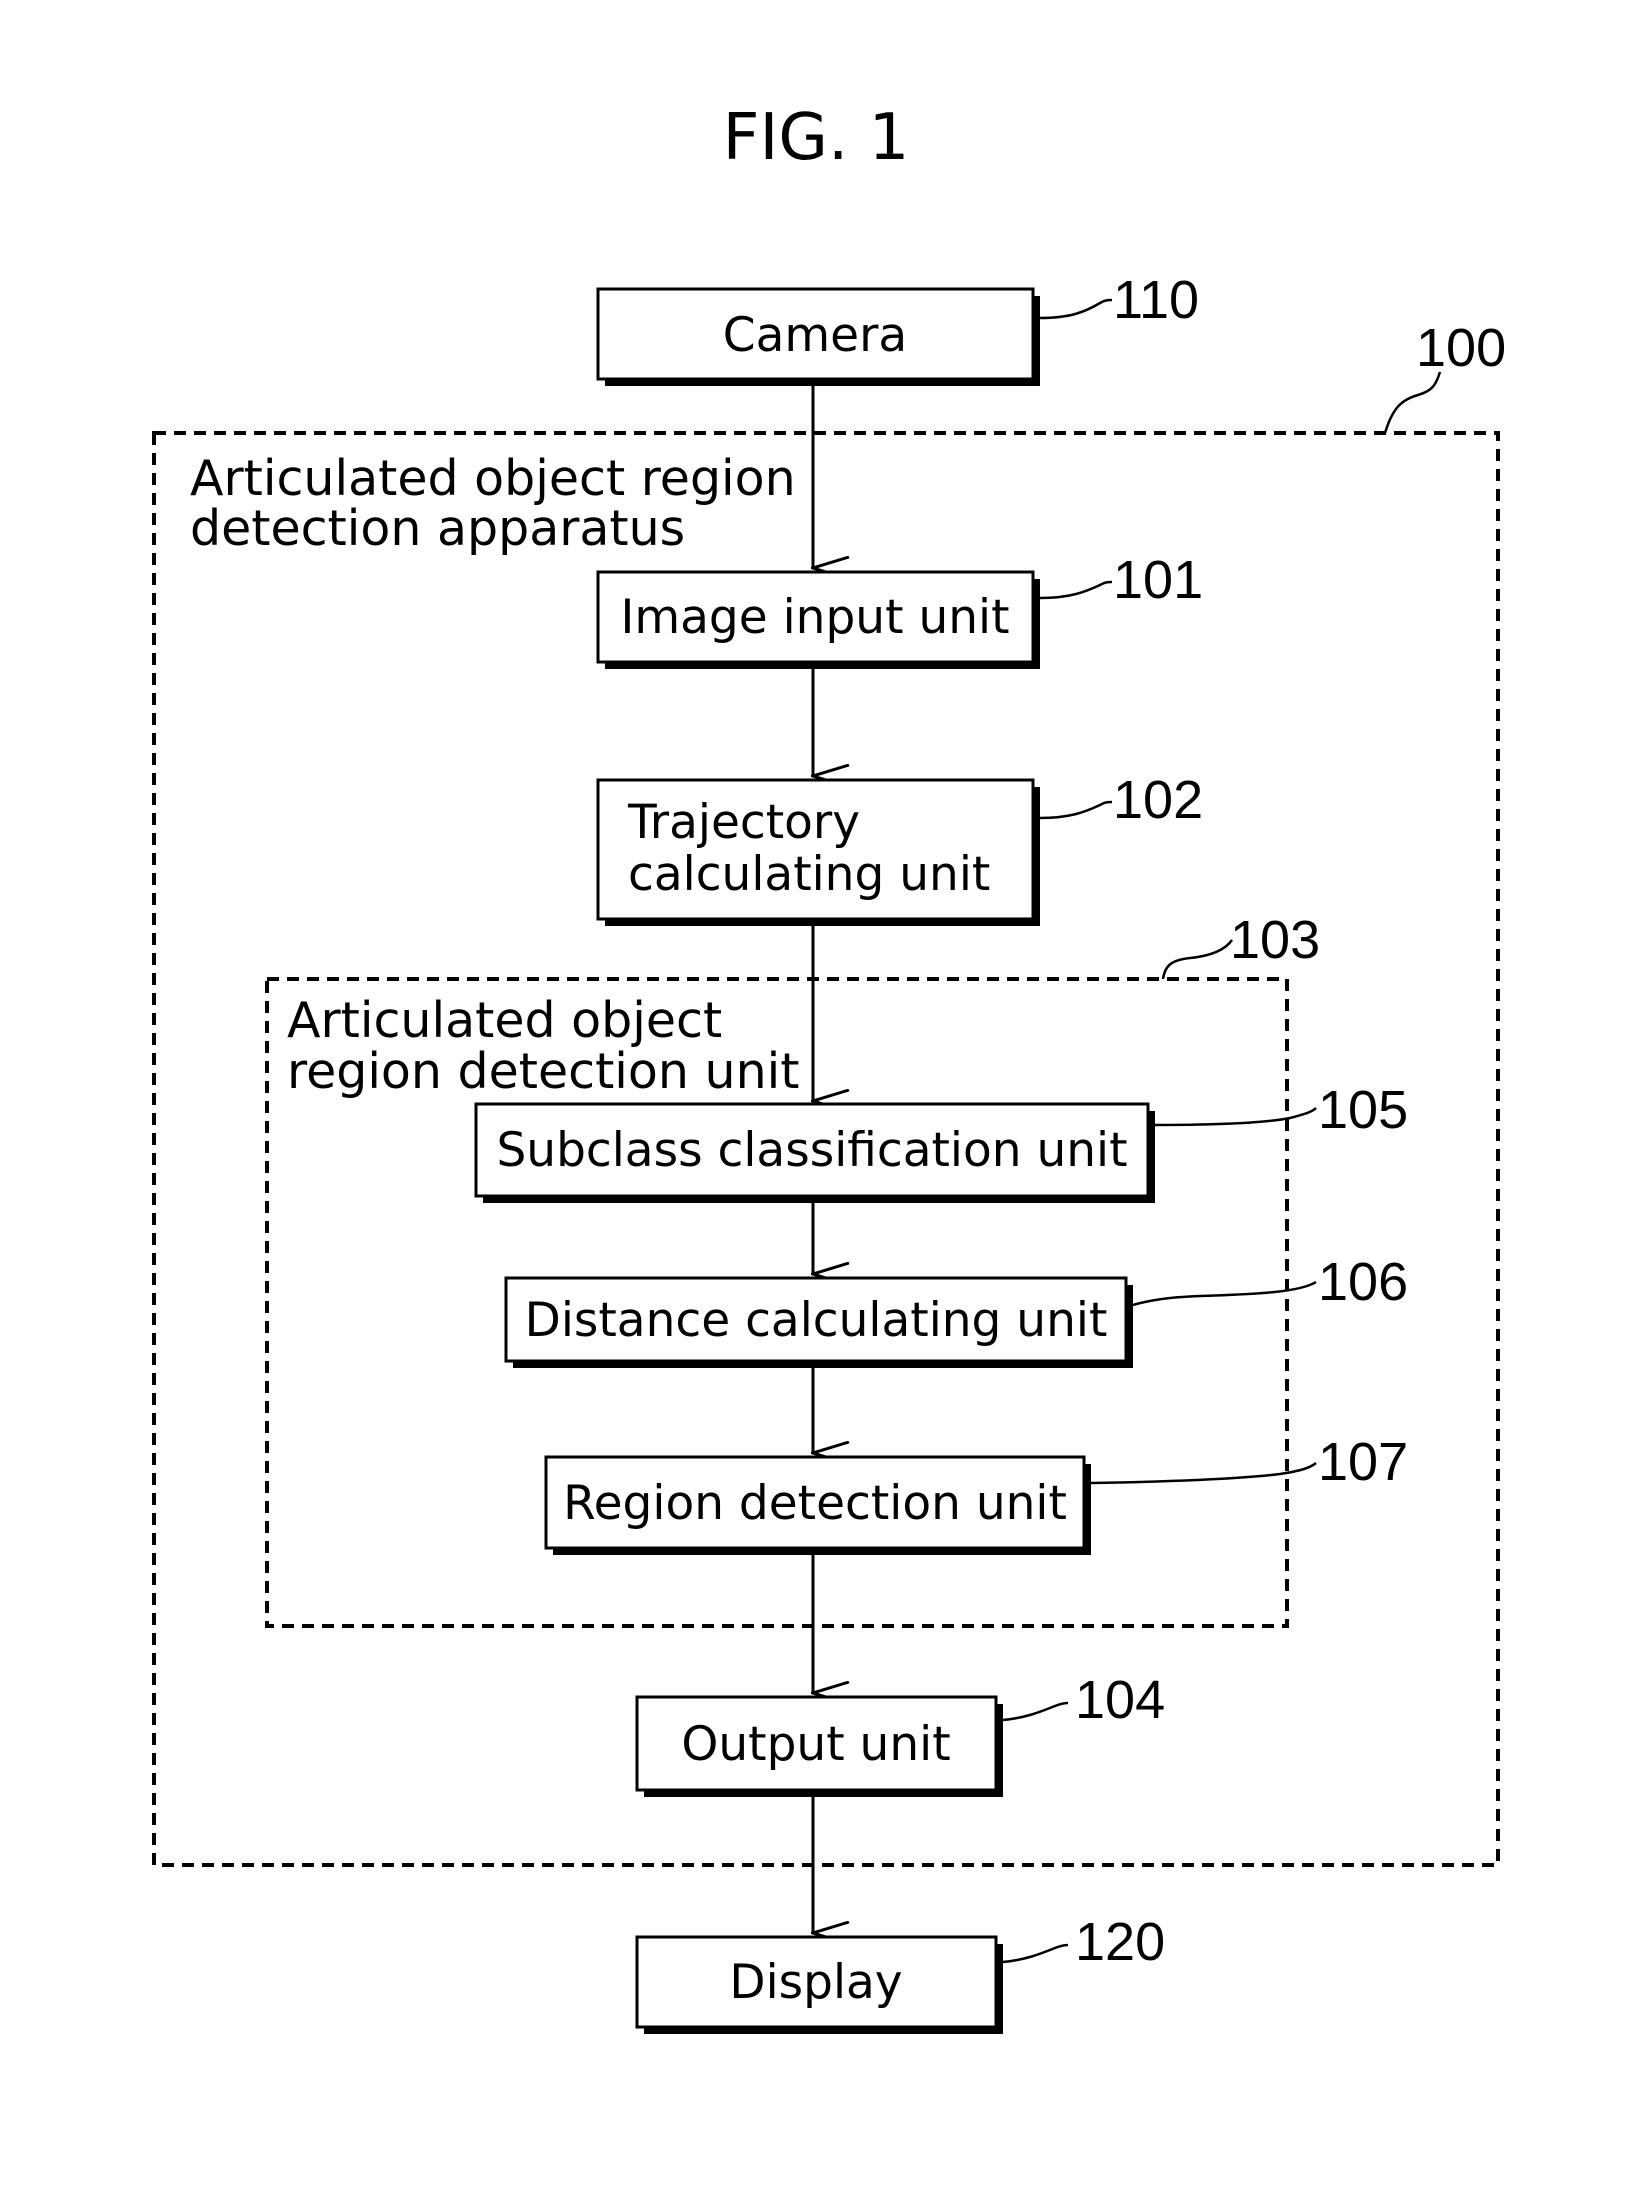 This screenshot has width=1627, height=2195. I want to click on subclass-classification-unit-block: Subclass classification unit, so click(814, 1152).